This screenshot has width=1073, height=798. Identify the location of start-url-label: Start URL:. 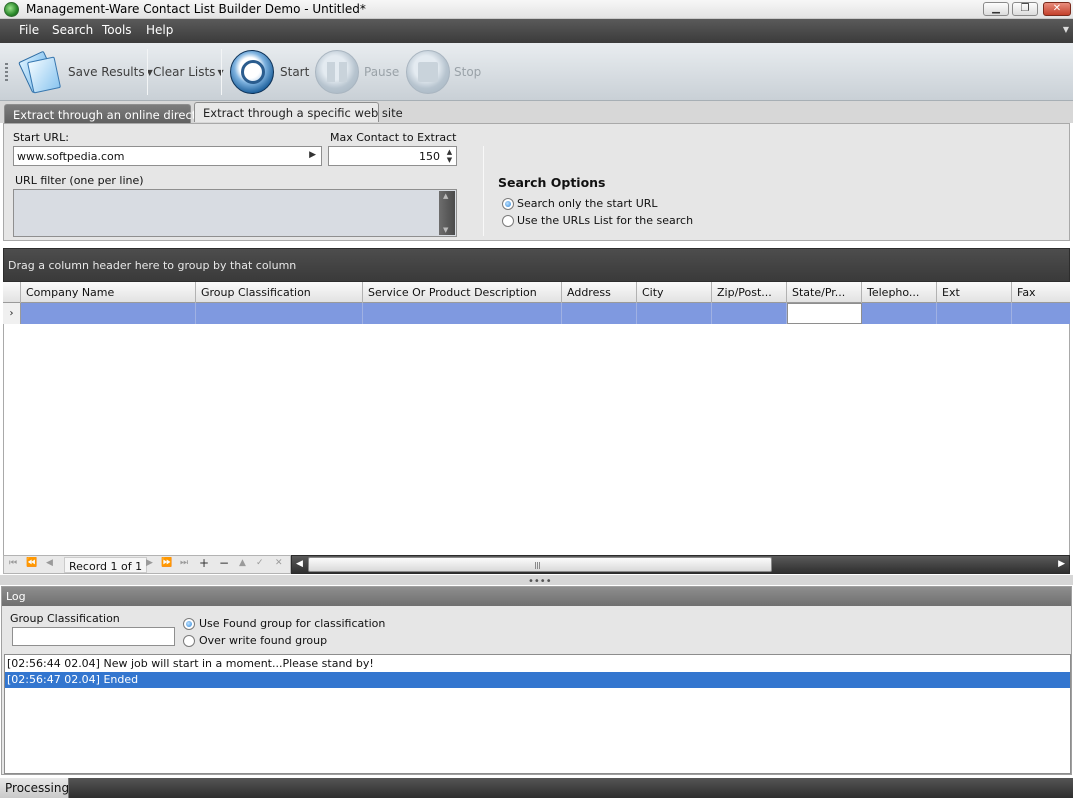
(41, 137).